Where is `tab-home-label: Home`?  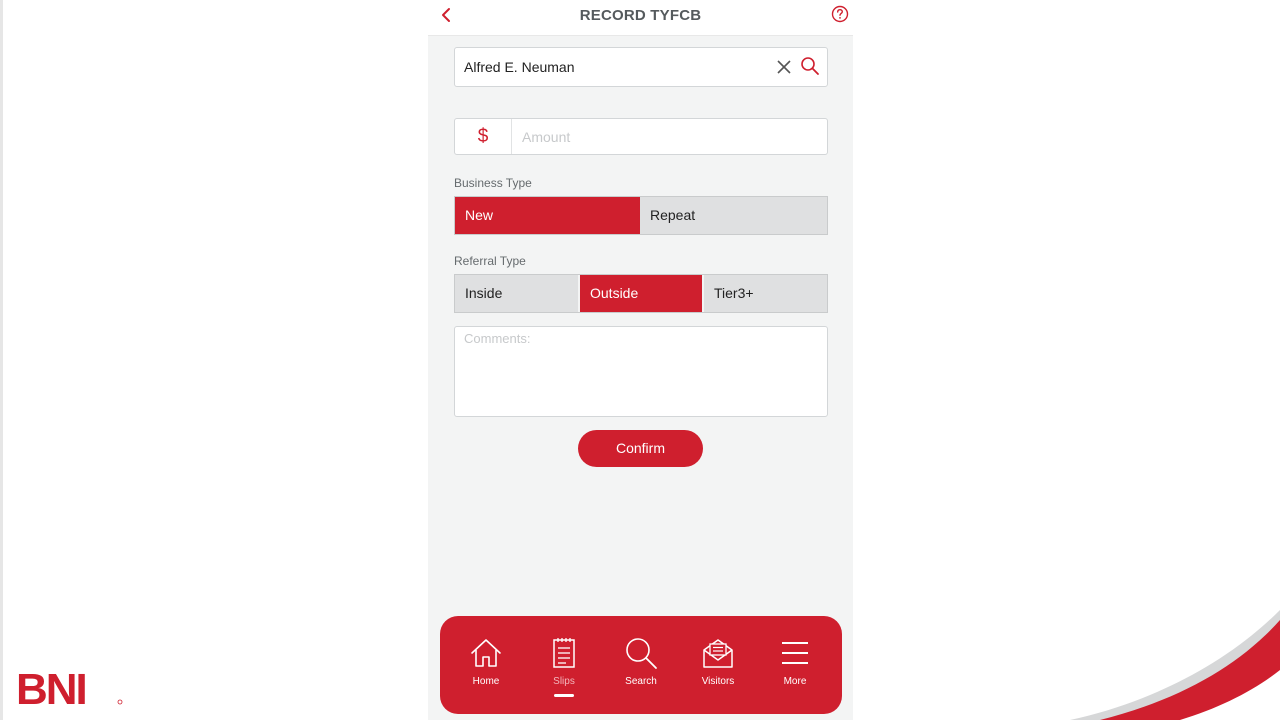
tab-home-label: Home is located at coordinates (486, 681).